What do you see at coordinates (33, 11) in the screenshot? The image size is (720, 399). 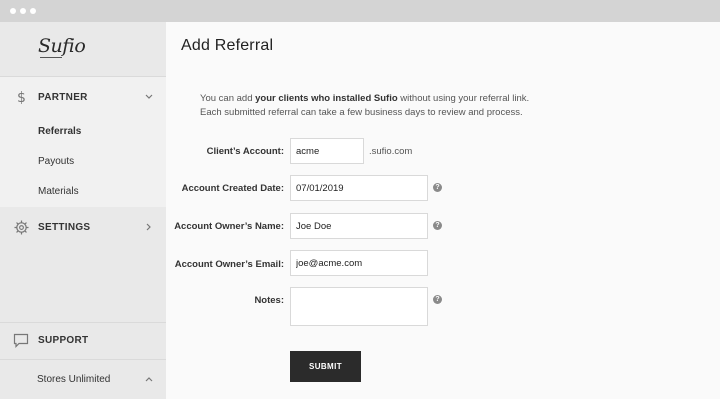 I see `window-maximize-dot` at bounding box center [33, 11].